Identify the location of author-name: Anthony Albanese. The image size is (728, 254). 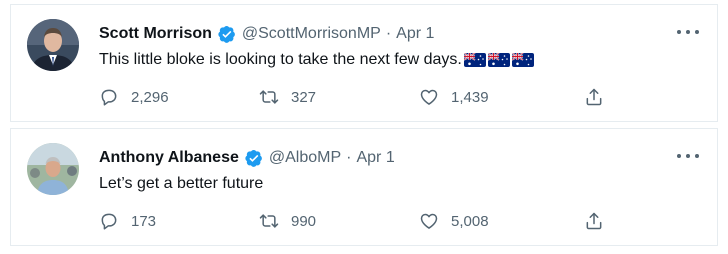
(169, 158).